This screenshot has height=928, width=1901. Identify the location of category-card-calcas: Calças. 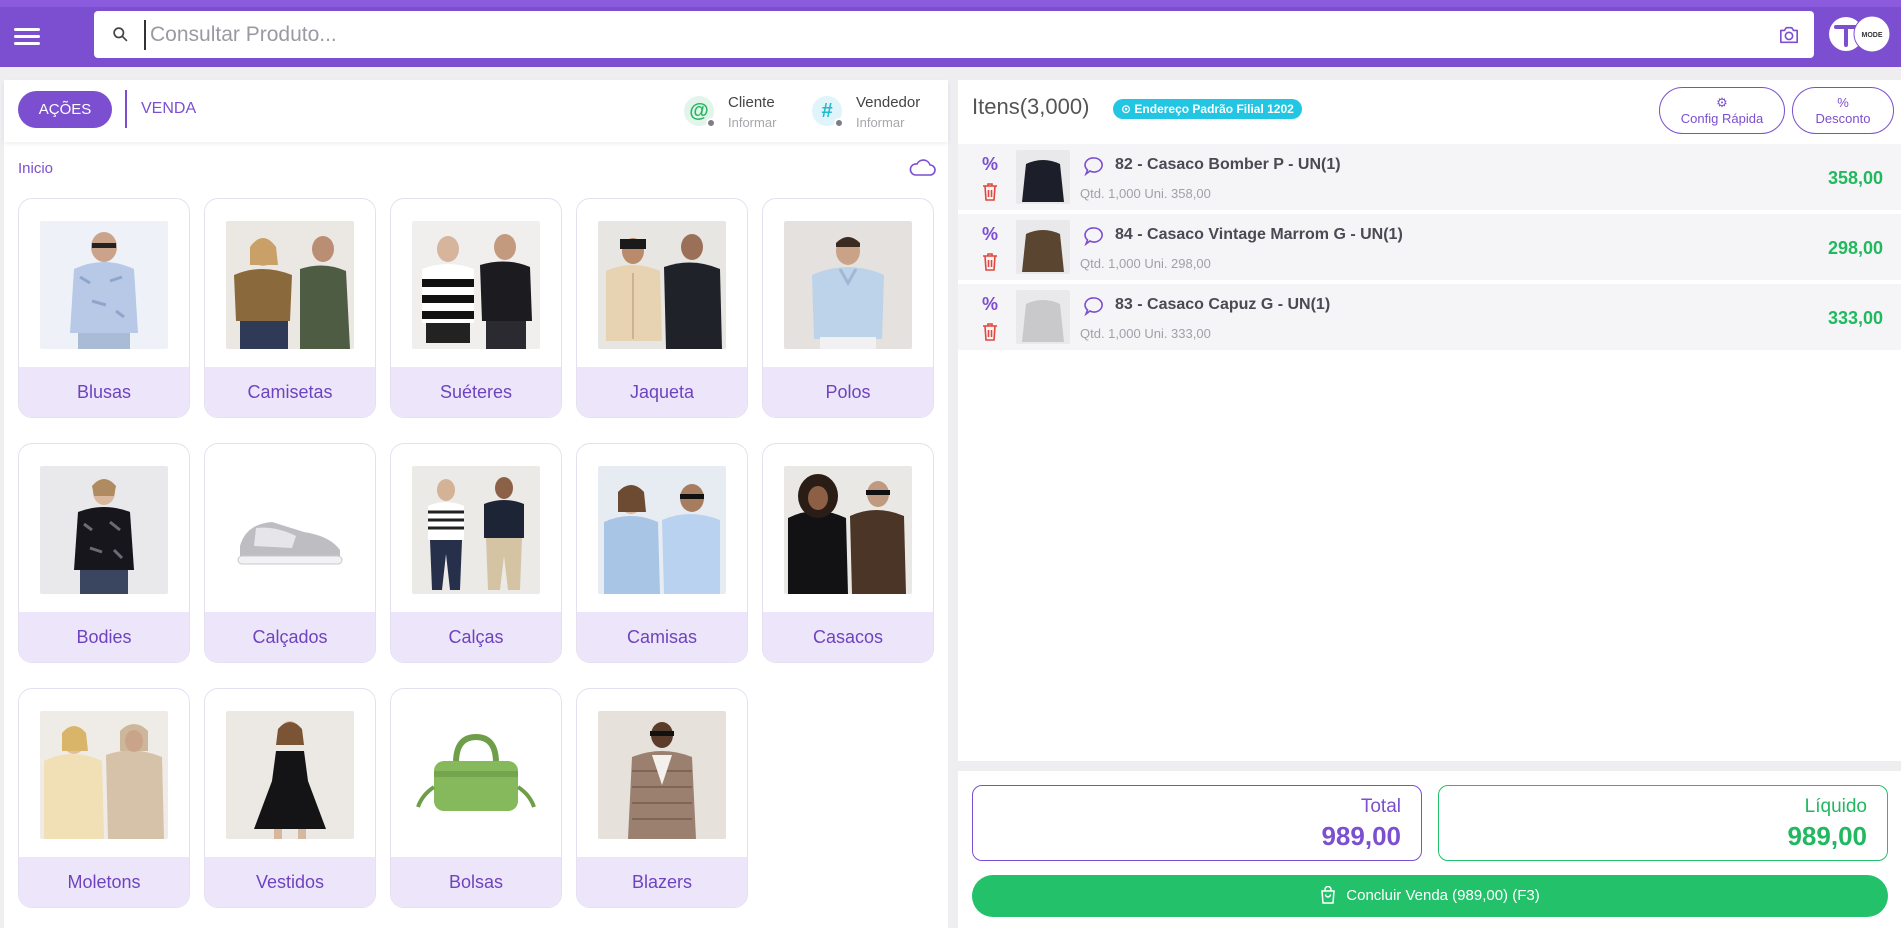
(476, 553).